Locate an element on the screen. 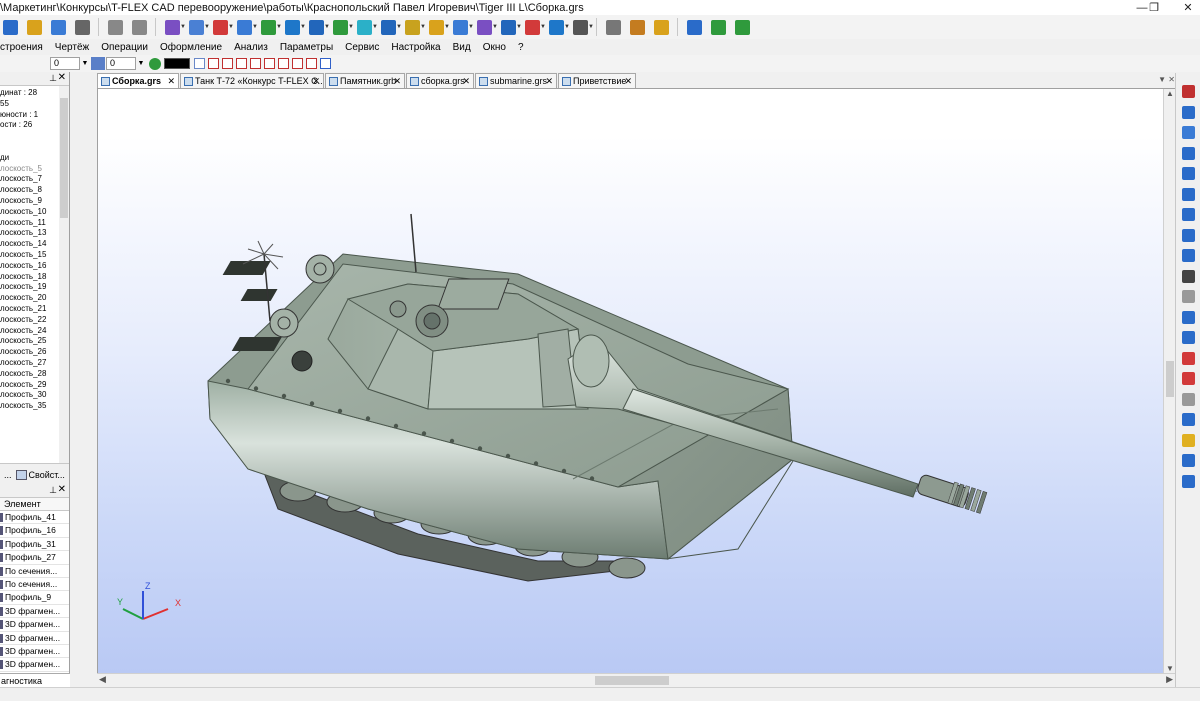 This screenshot has height=701, width=1200. level-dropdown-icon: ▼ is located at coordinates (141, 63).